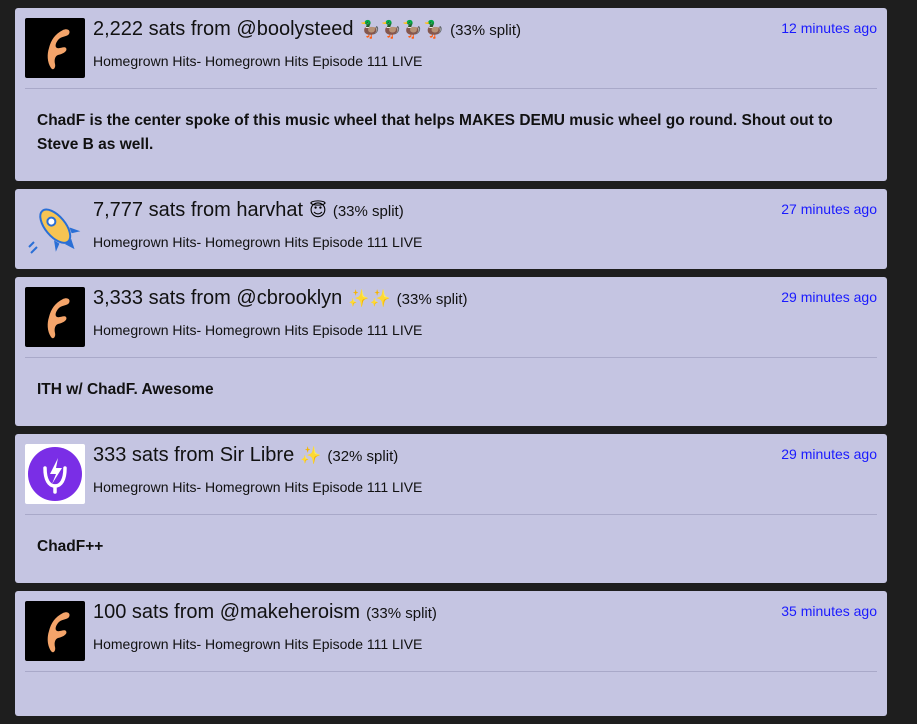  I want to click on rocket-icon, so click(55, 229).